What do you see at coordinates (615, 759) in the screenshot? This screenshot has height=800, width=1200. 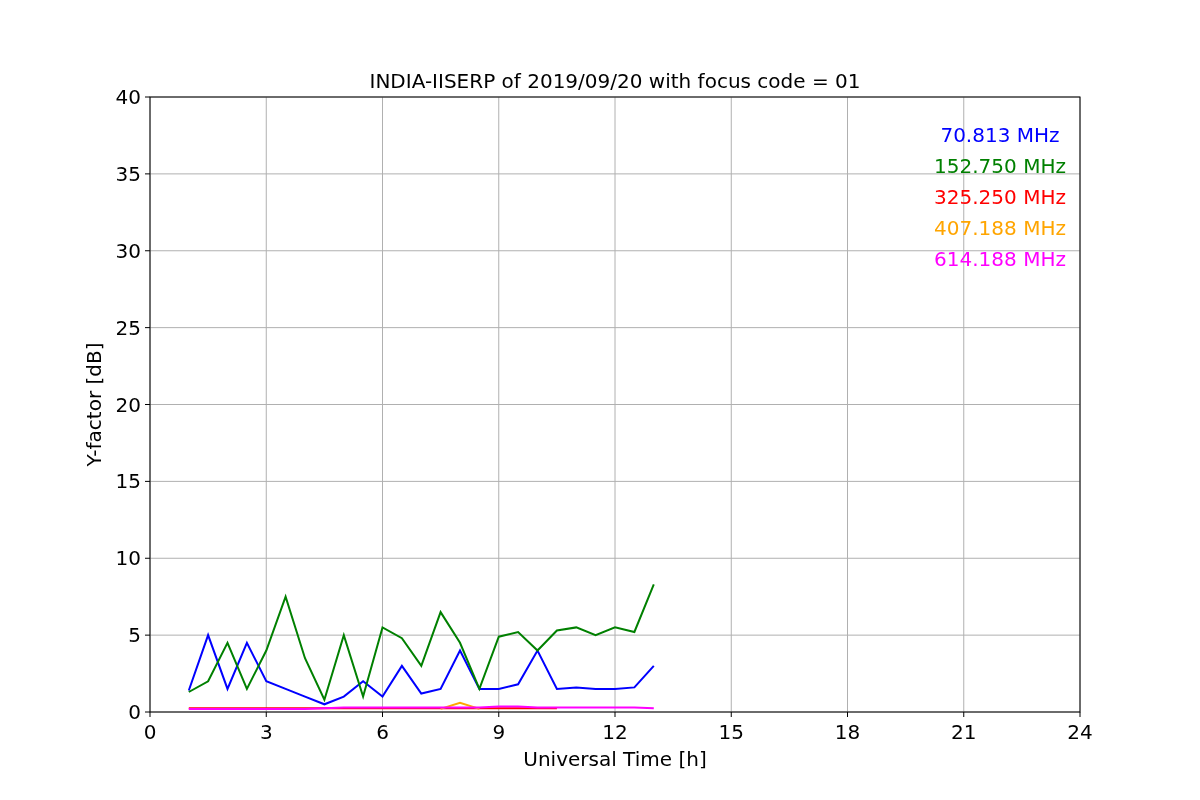 I see `x-axis-label: Universal Time [h]` at bounding box center [615, 759].